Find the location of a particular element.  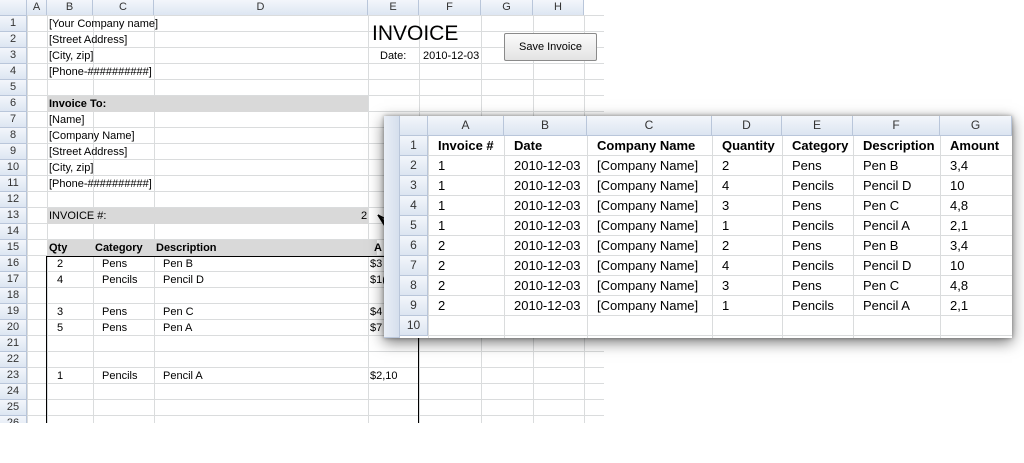

row-header-23: 23 is located at coordinates (13, 376).